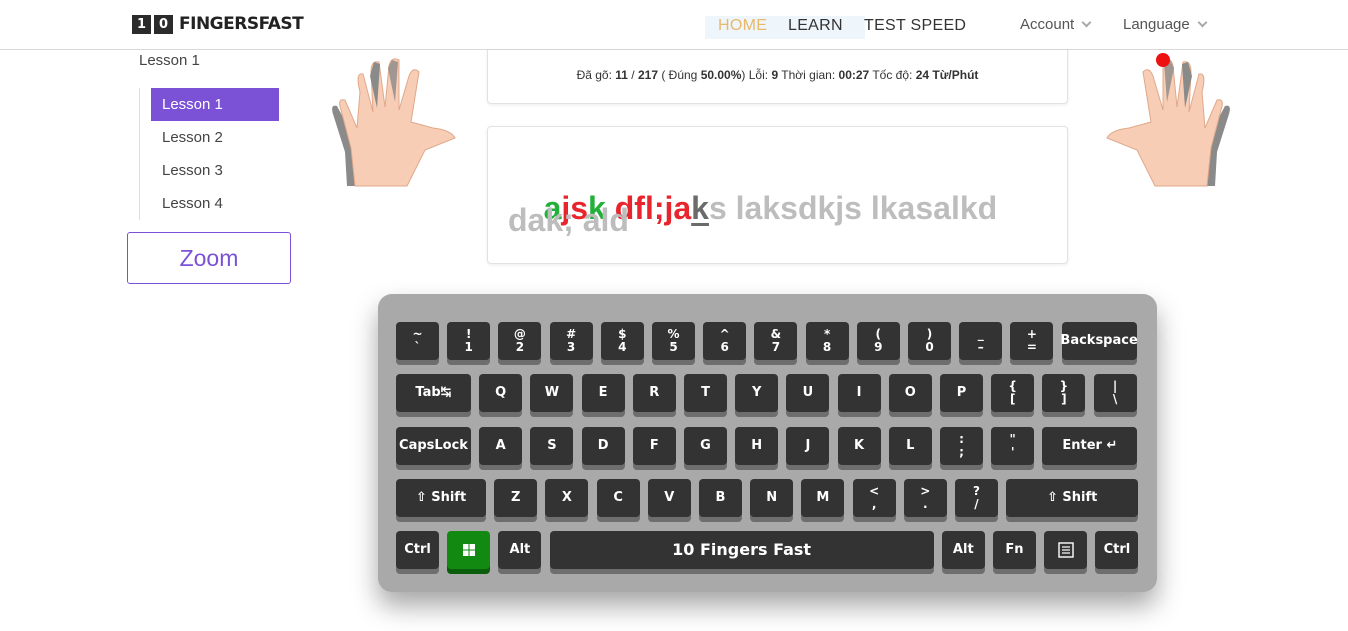  I want to click on key-]: }], so click(1064, 393).